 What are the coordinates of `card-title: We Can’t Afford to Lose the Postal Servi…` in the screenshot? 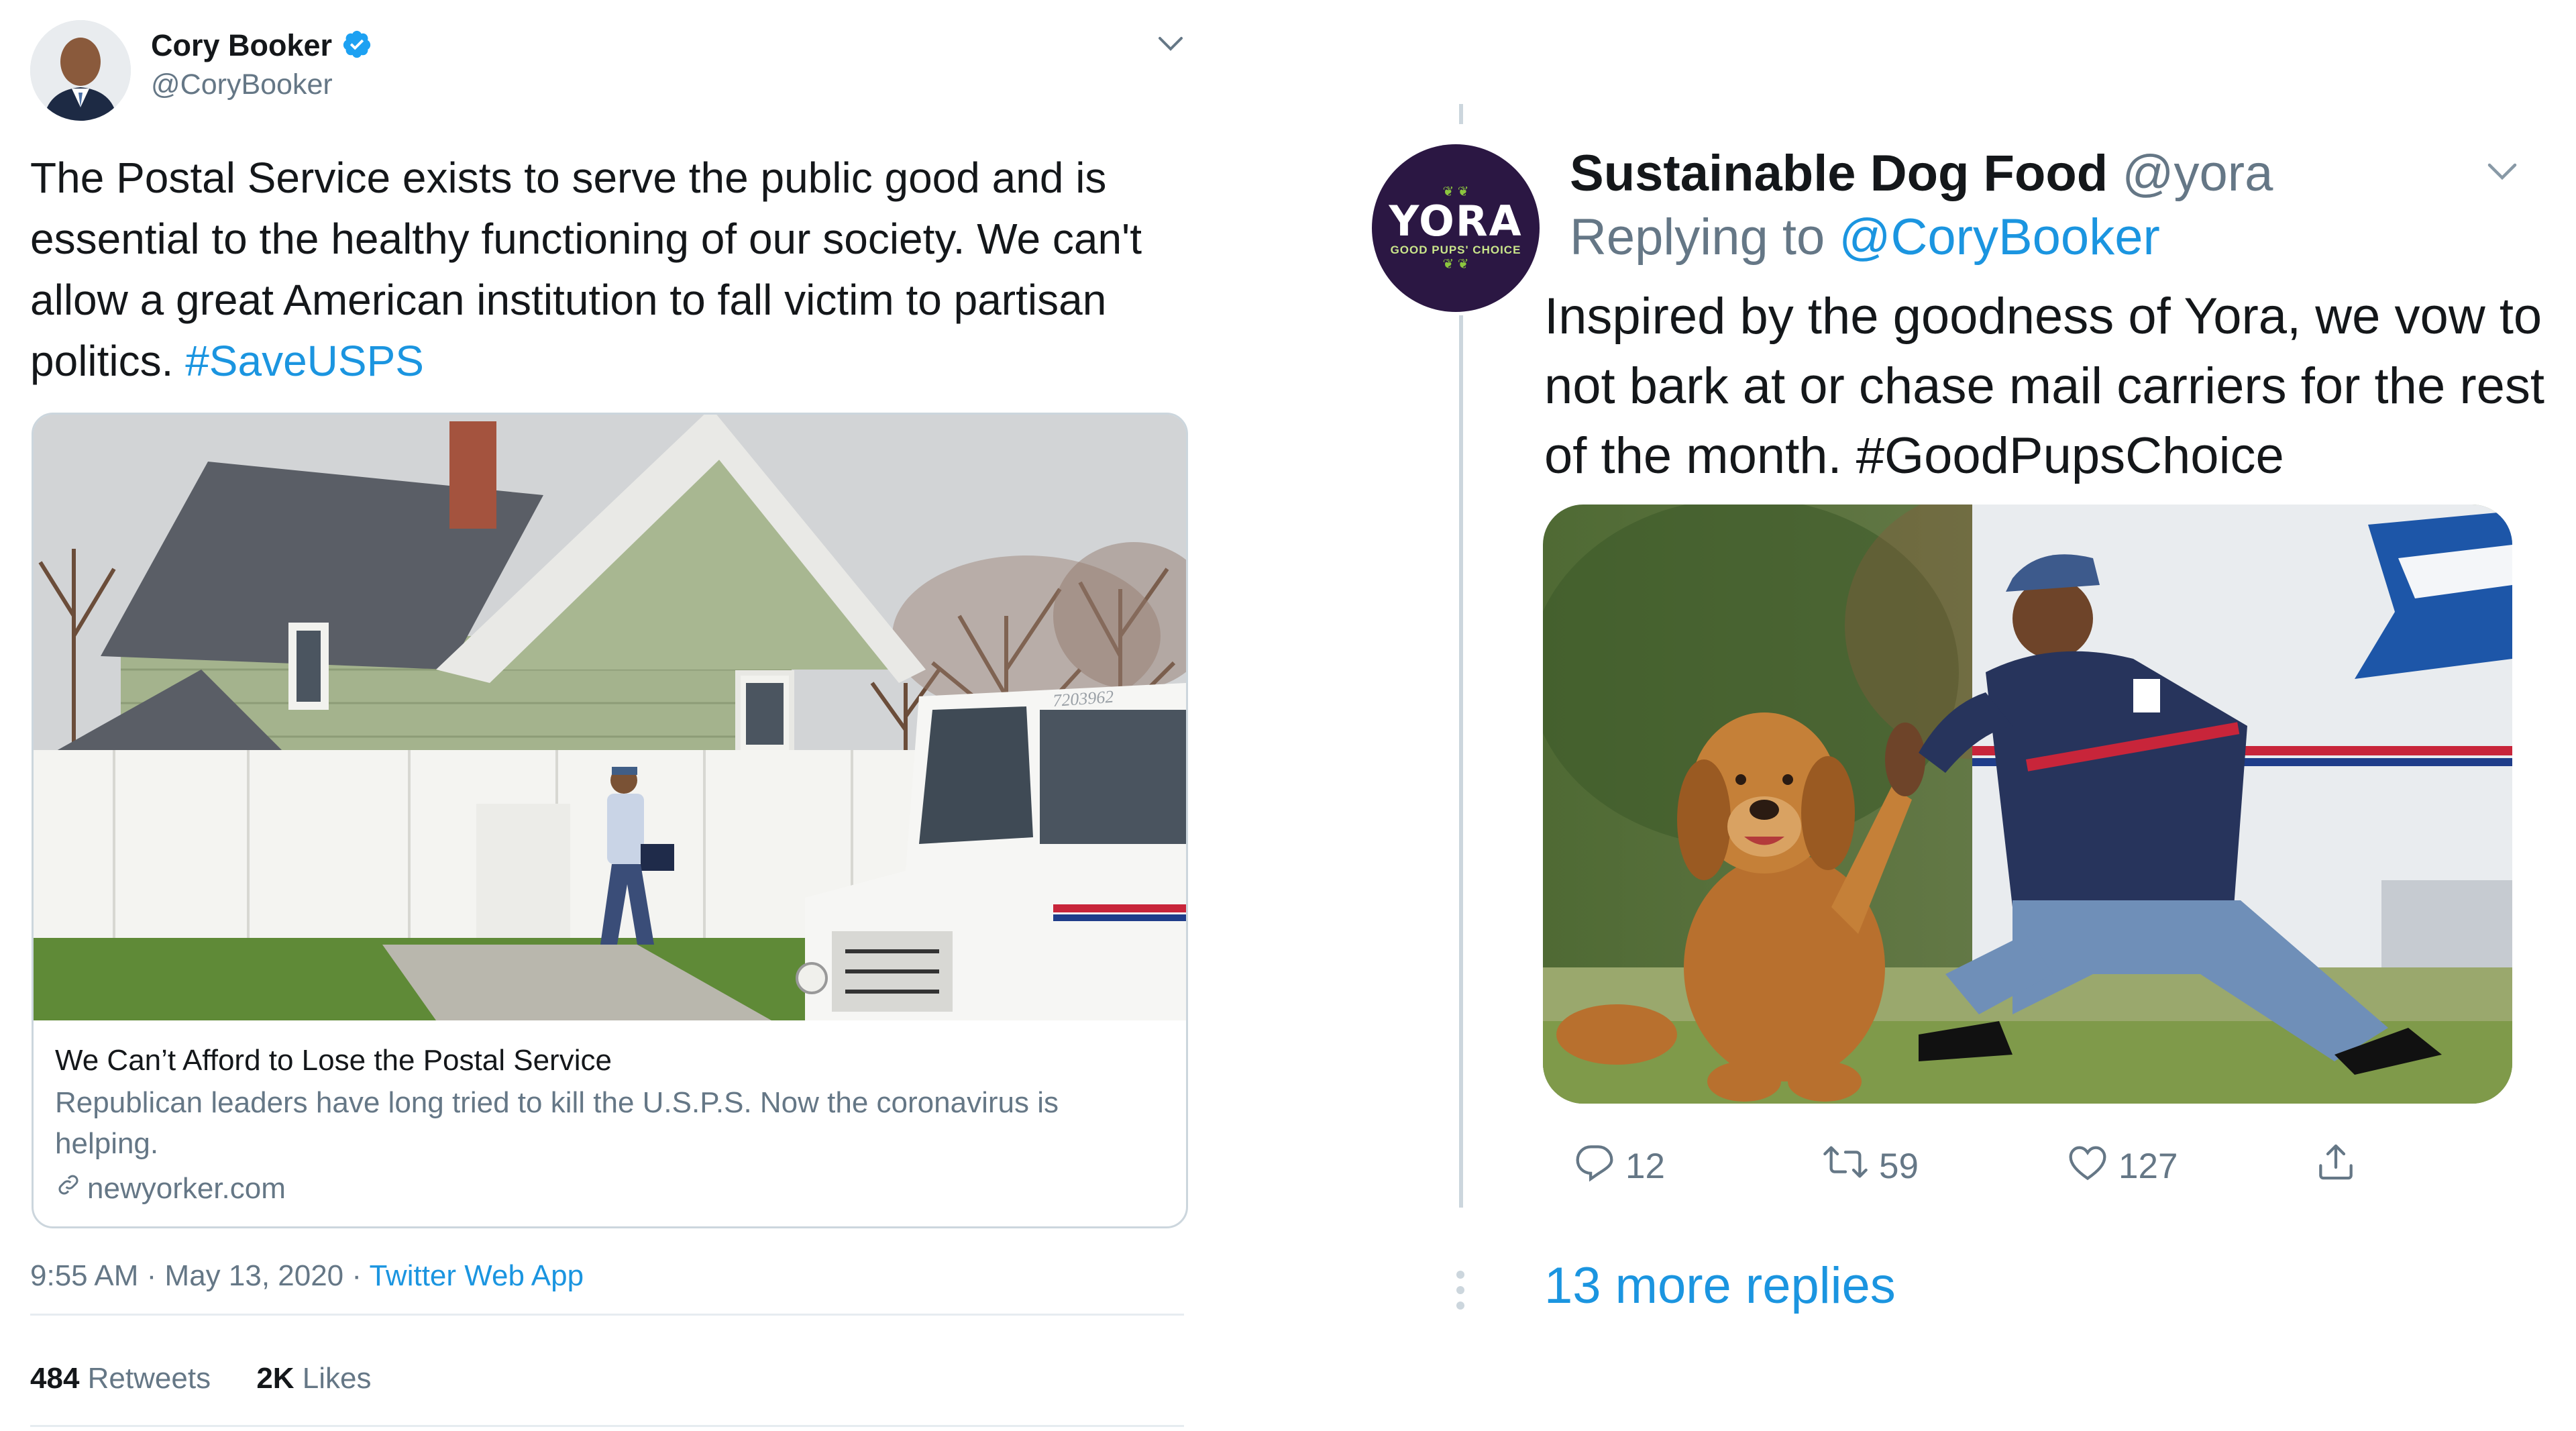 It's located at (333, 1060).